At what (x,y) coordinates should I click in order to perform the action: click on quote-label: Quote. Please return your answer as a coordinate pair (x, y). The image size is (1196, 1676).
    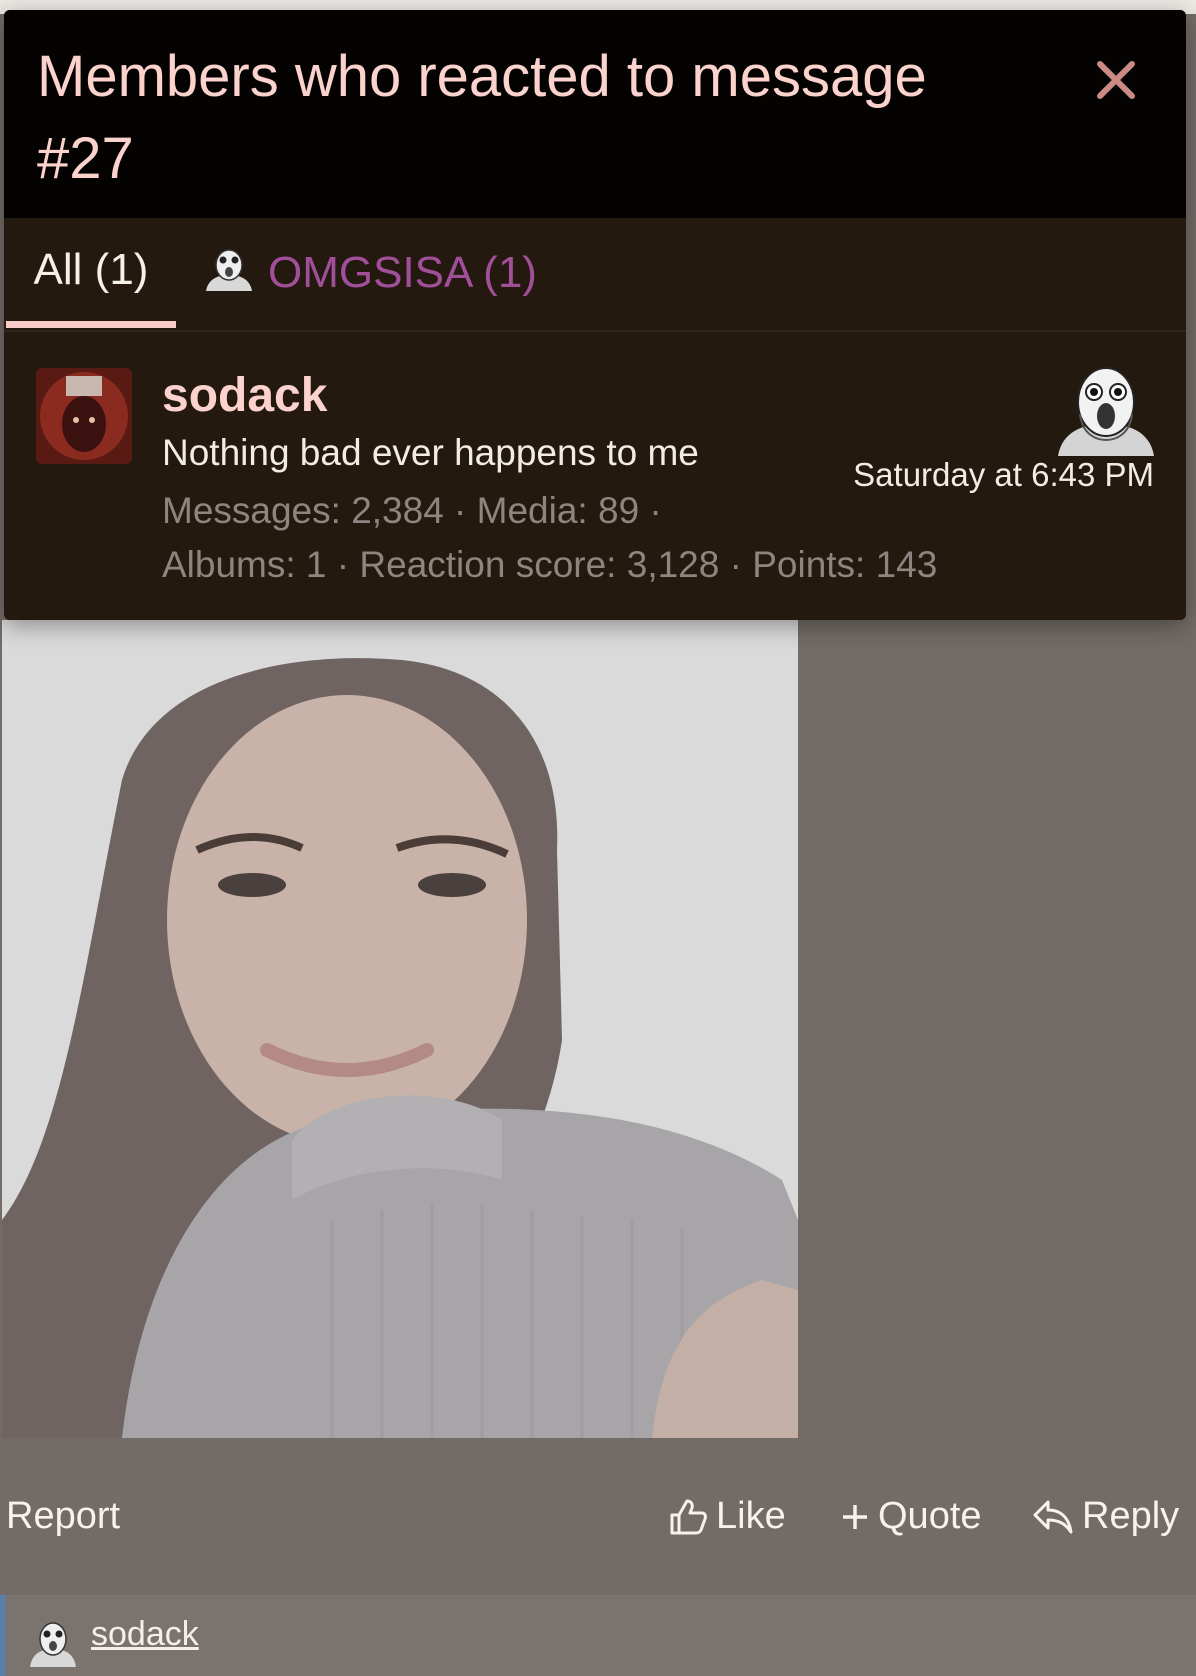
    Looking at the image, I should click on (930, 1516).